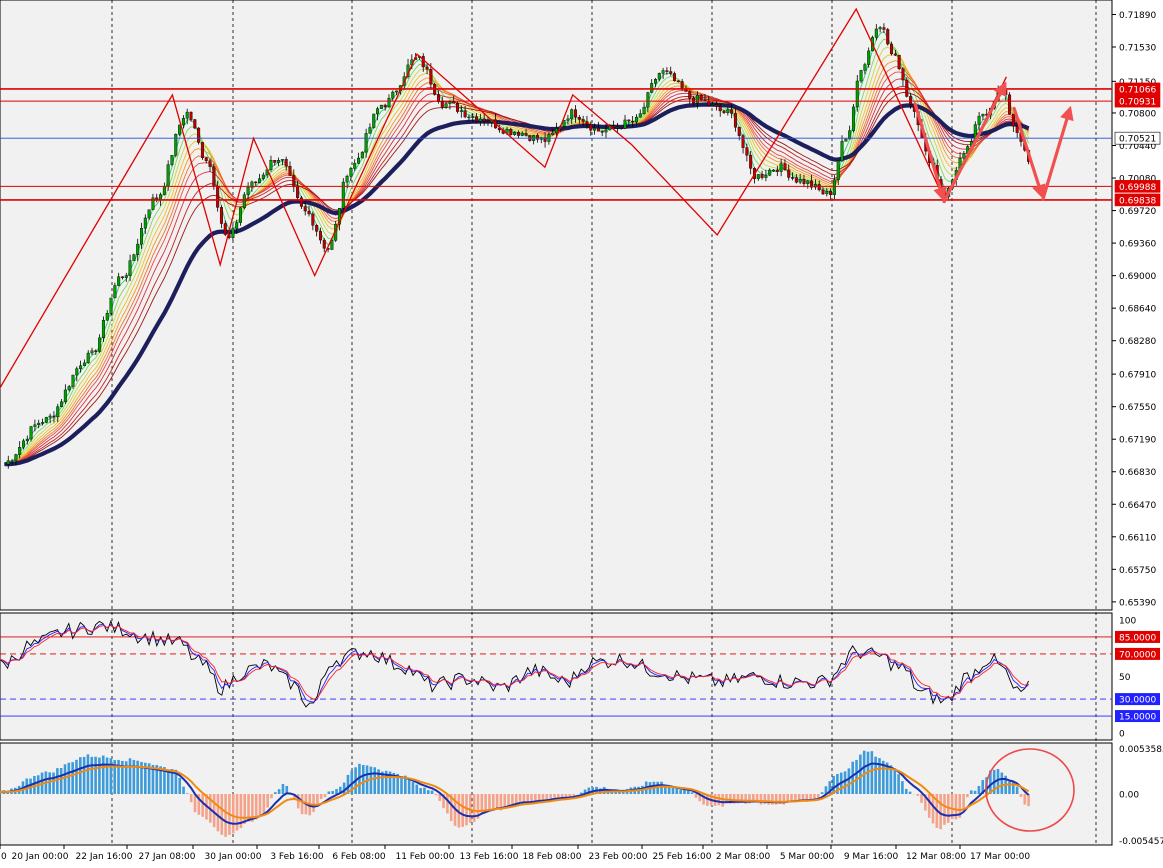 This screenshot has height=868, width=1163. I want to click on time-tick-label: 25 Feb 16:00, so click(681, 857).